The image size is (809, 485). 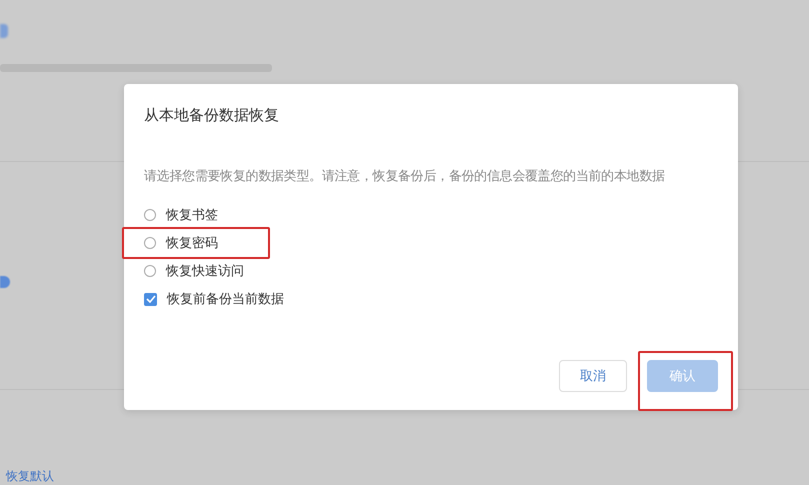 What do you see at coordinates (593, 376) in the screenshot?
I see `cancel-button: 取消` at bounding box center [593, 376].